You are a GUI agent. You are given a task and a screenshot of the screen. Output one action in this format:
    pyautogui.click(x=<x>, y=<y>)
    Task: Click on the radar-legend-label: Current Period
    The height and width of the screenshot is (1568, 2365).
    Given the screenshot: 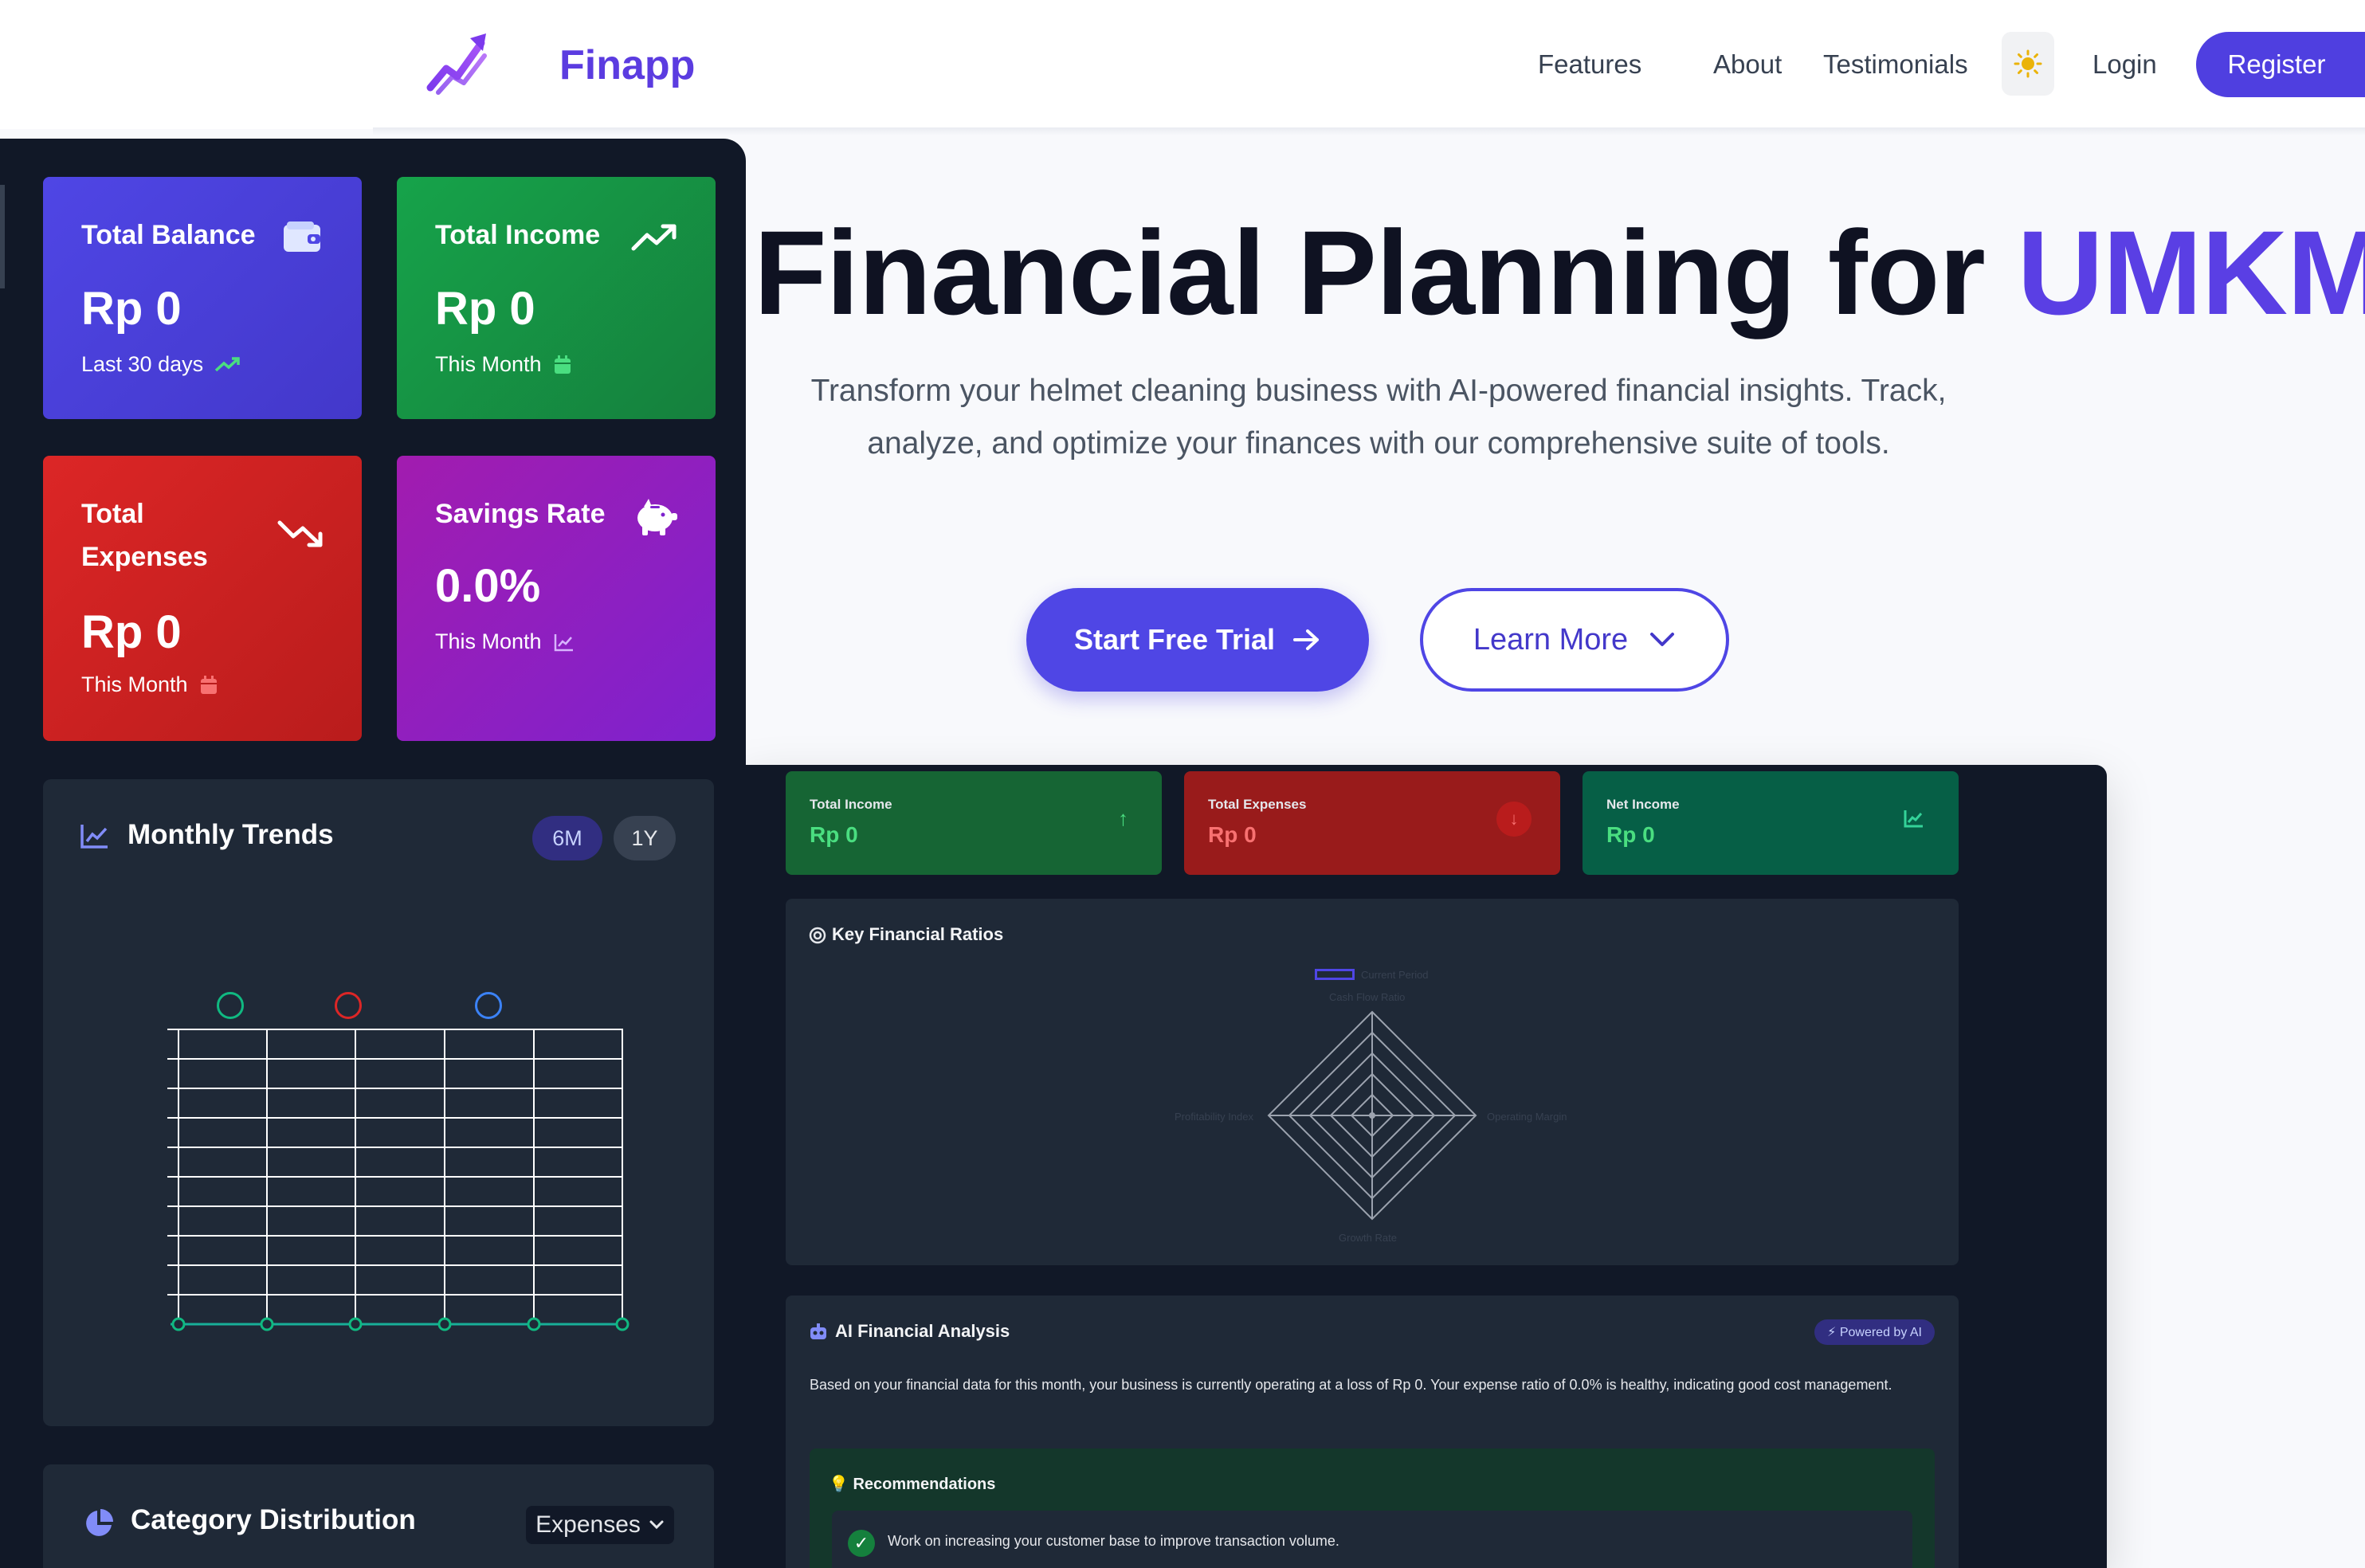 What is the action you would take?
    pyautogui.click(x=1395, y=975)
    